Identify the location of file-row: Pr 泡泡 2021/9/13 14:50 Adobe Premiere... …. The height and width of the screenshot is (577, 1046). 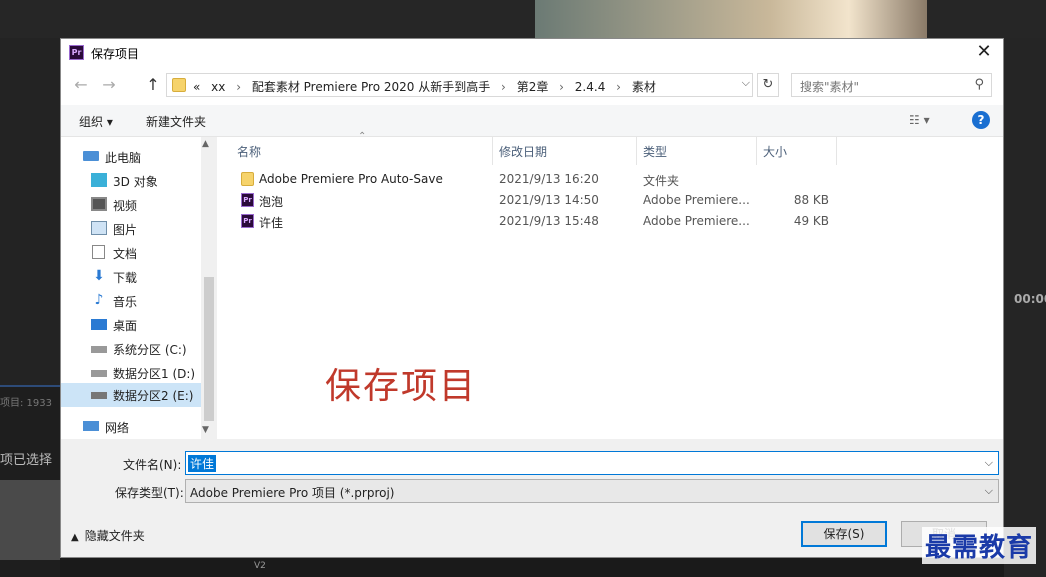
(547, 200).